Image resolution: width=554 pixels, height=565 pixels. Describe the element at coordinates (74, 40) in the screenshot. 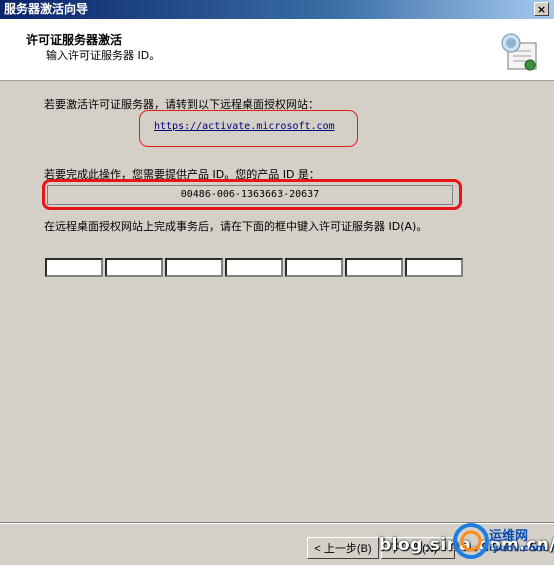

I see `header-title: 许可证服务器激活` at that location.